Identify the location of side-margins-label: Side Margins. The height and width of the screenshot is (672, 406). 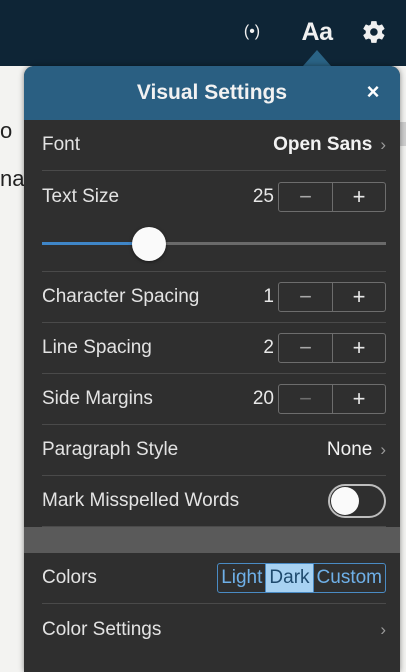
(97, 398).